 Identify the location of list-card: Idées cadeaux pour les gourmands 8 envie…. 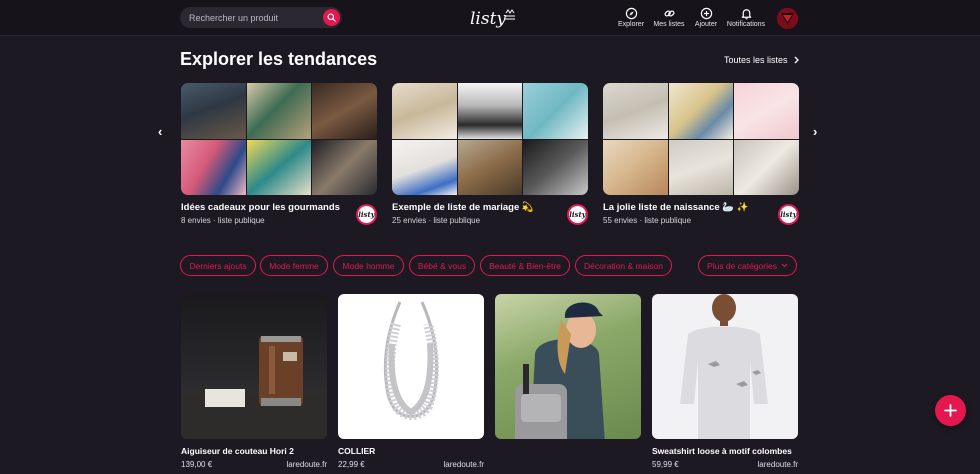
(279, 154).